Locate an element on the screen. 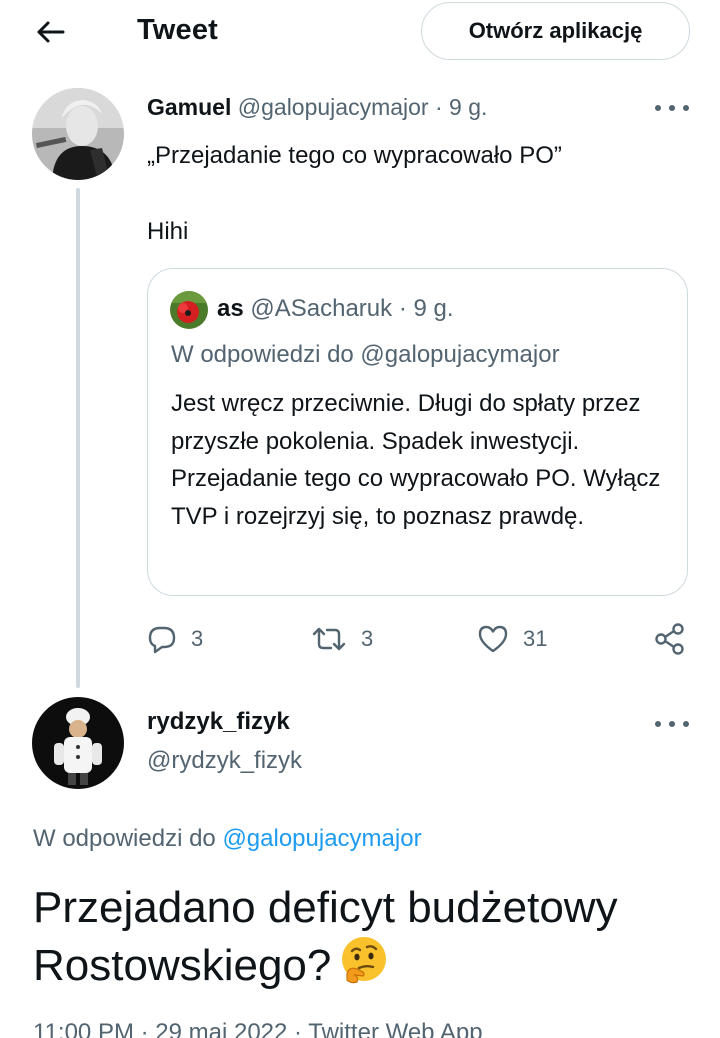  top-bar: Tweet Otwórz aplikację is located at coordinates (360, 33).